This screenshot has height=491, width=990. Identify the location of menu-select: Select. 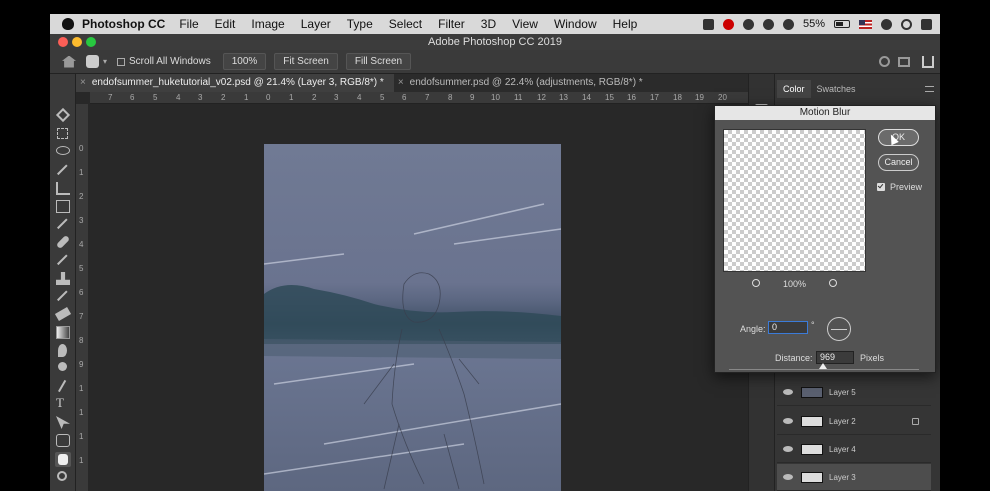
(405, 24).